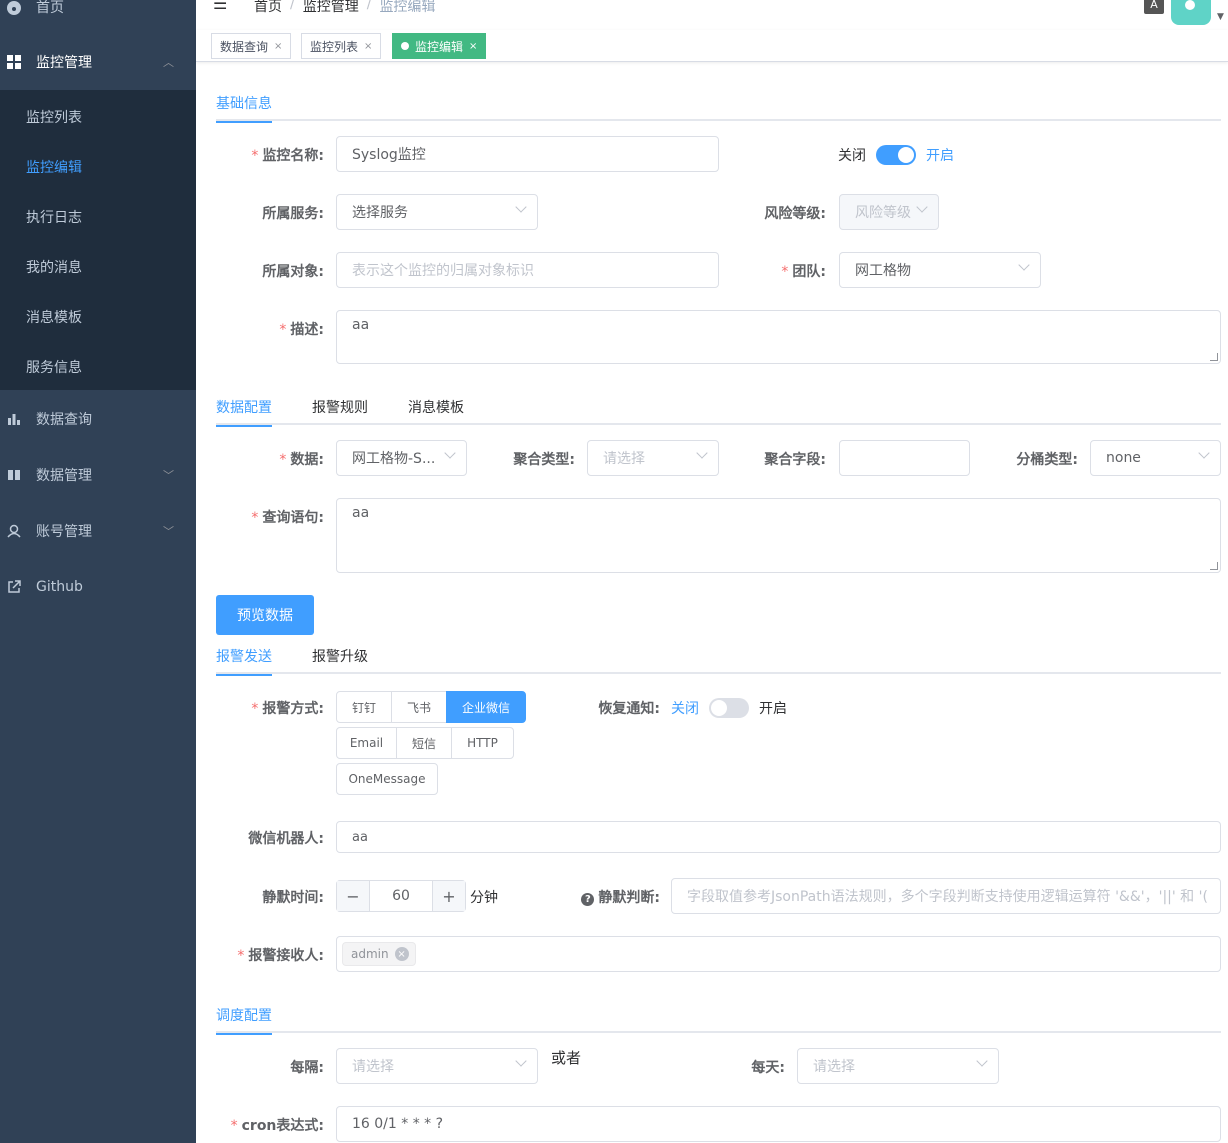 This screenshot has height=1143, width=1228. What do you see at coordinates (437, 212) in the screenshot?
I see `service-select: 选择服务` at bounding box center [437, 212].